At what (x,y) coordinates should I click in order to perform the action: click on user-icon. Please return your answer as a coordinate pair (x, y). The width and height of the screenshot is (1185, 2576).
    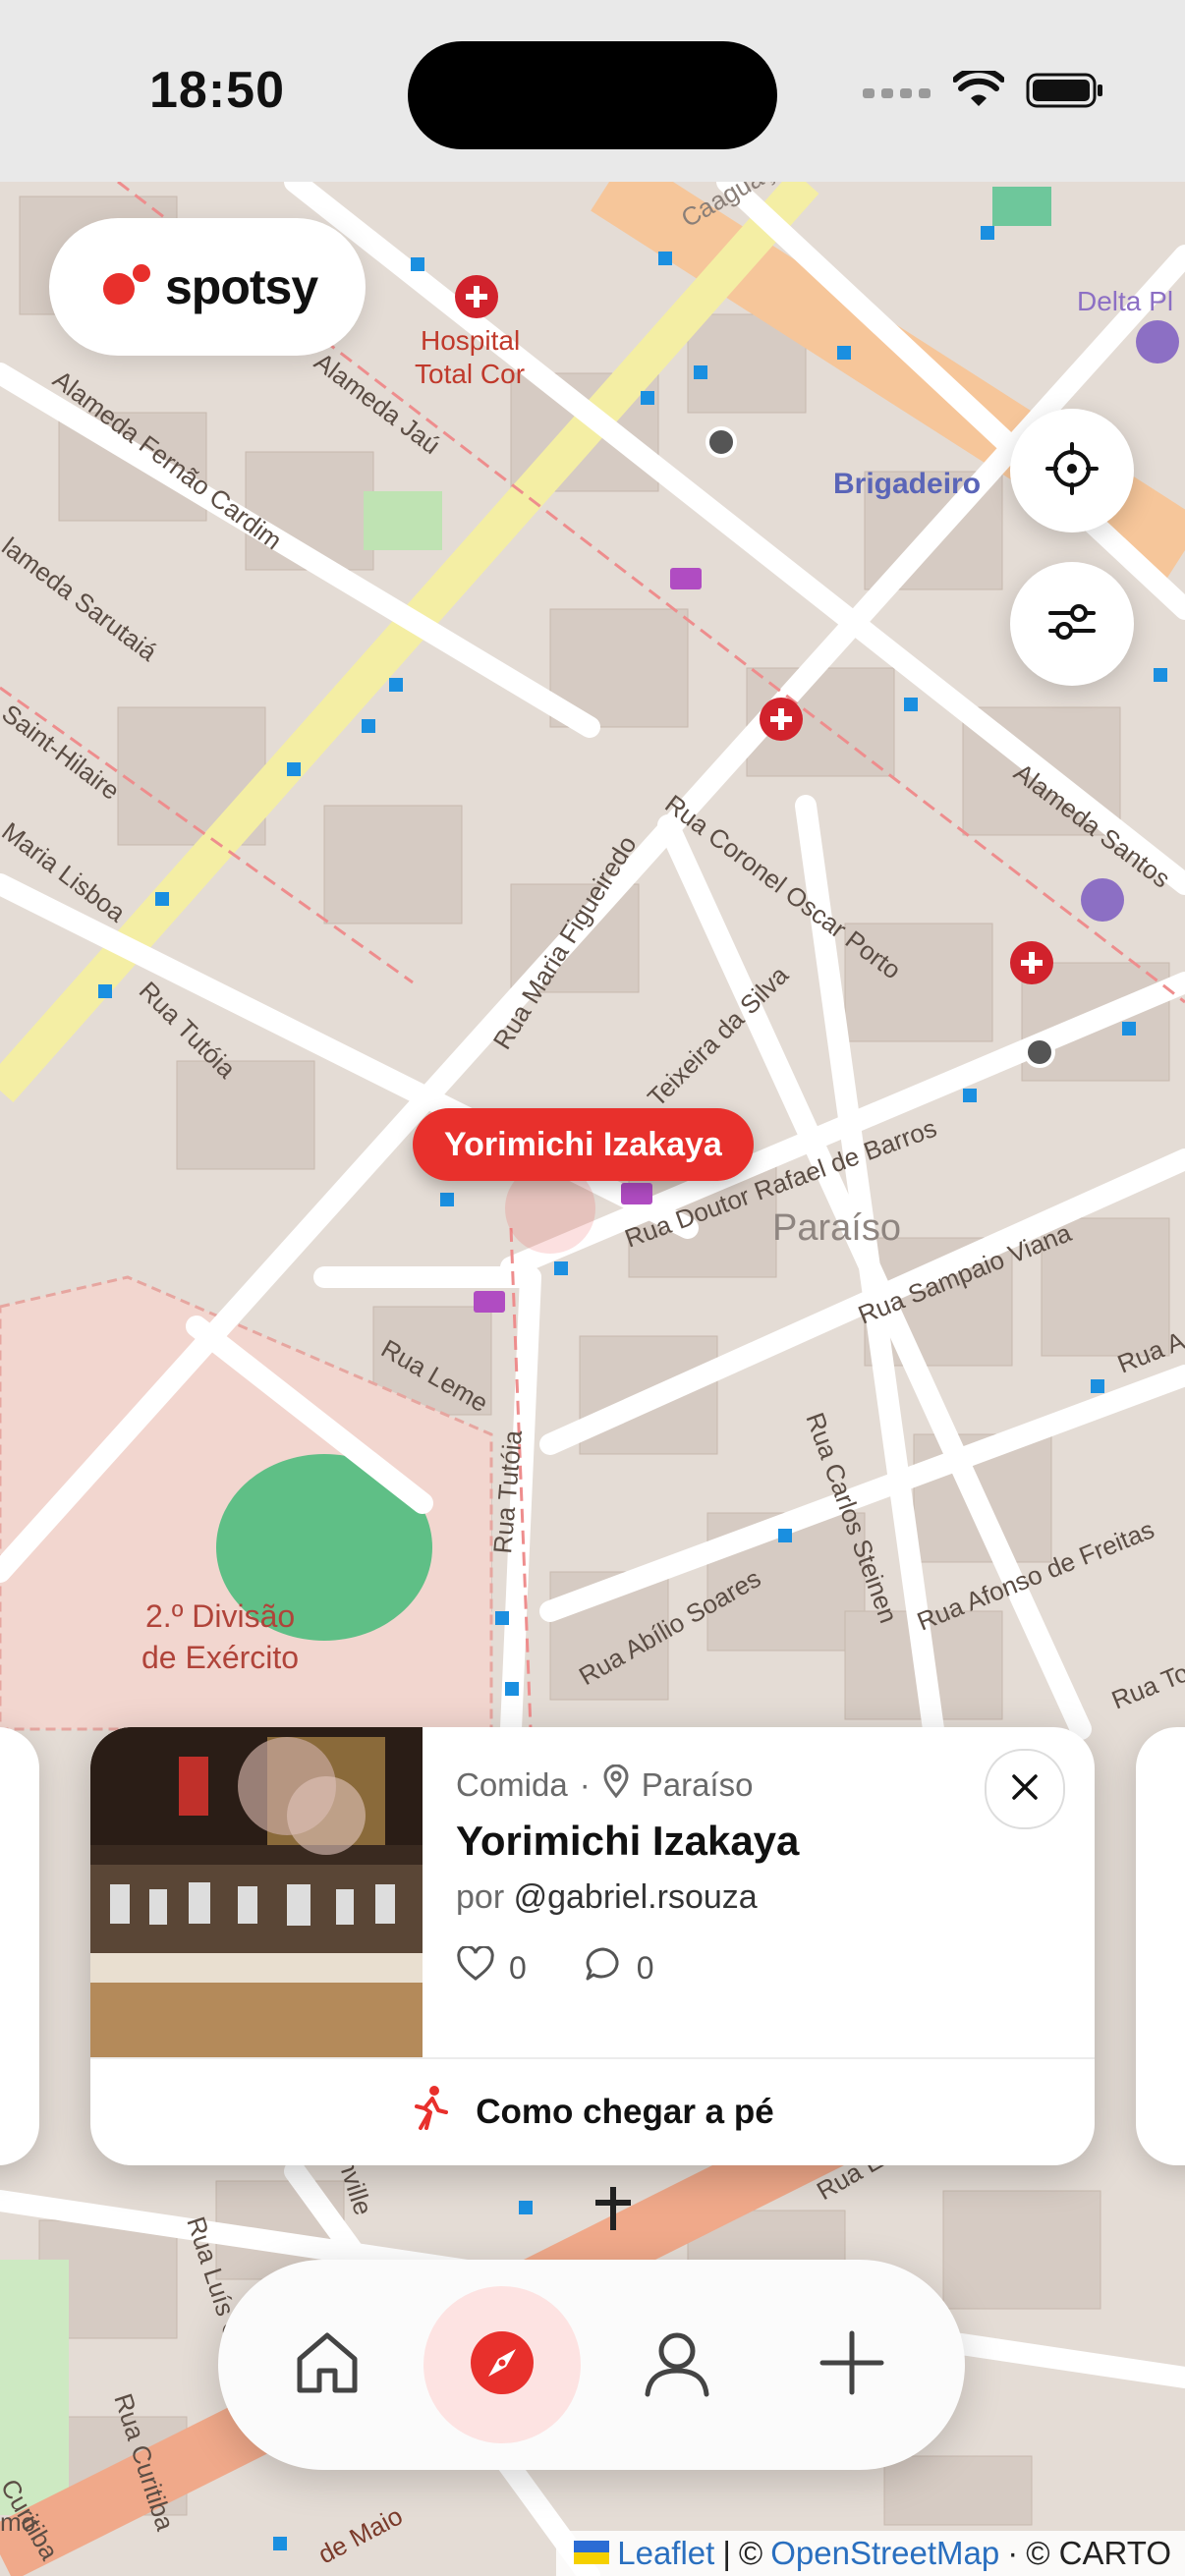
    Looking at the image, I should click on (677, 2365).